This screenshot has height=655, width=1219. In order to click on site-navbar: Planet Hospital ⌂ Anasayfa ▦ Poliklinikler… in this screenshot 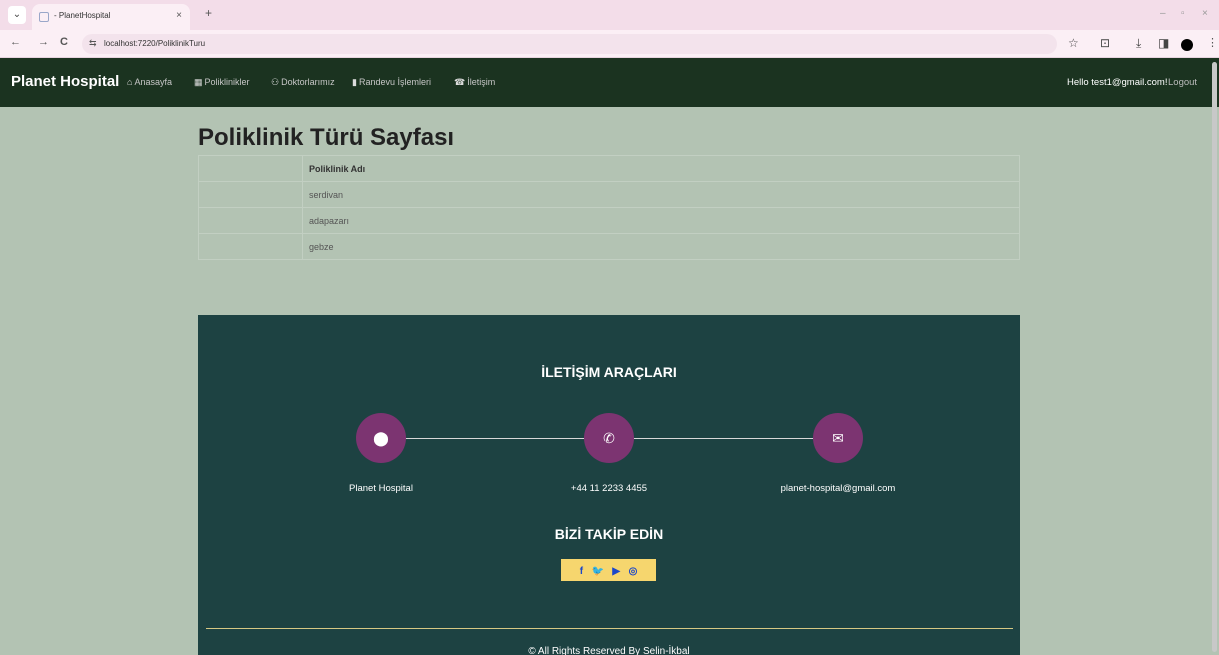, I will do `click(609, 82)`.